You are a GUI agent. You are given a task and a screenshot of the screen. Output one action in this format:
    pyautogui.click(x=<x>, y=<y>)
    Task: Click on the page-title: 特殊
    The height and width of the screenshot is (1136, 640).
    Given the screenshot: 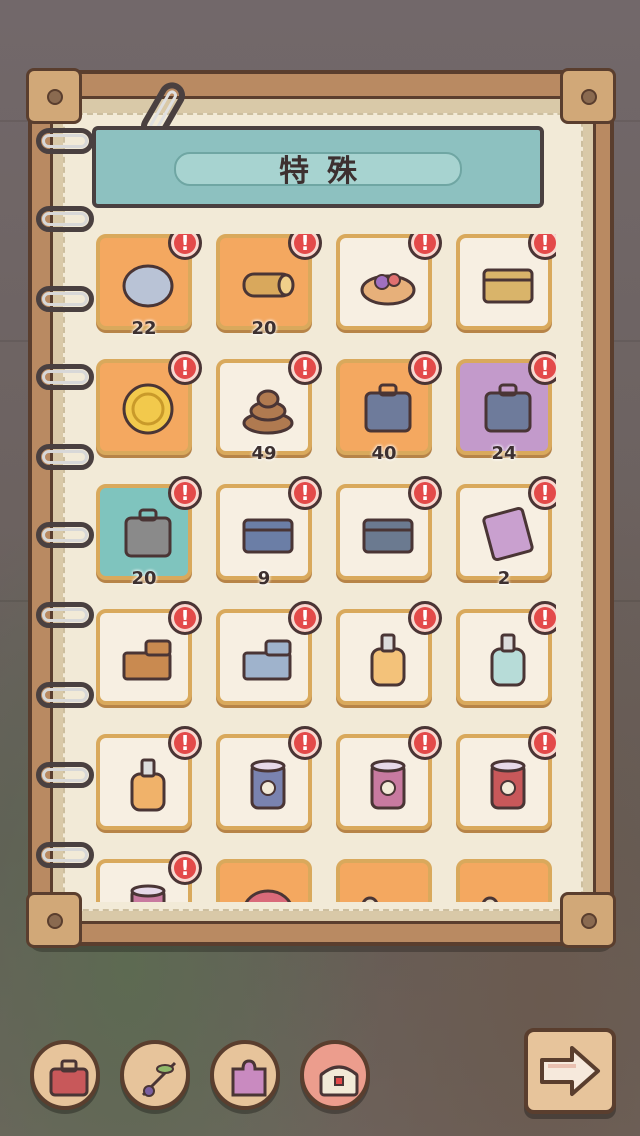 What is the action you would take?
    pyautogui.click(x=327, y=171)
    